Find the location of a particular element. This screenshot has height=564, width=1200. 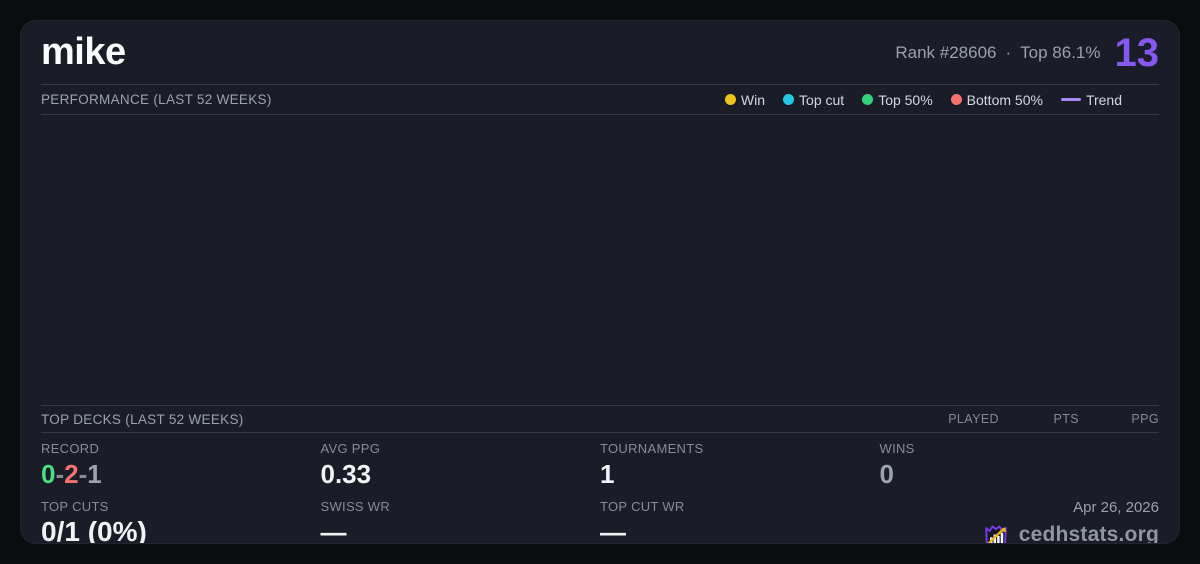

legend-bottom-50: Bottom 50% is located at coordinates (996, 99).